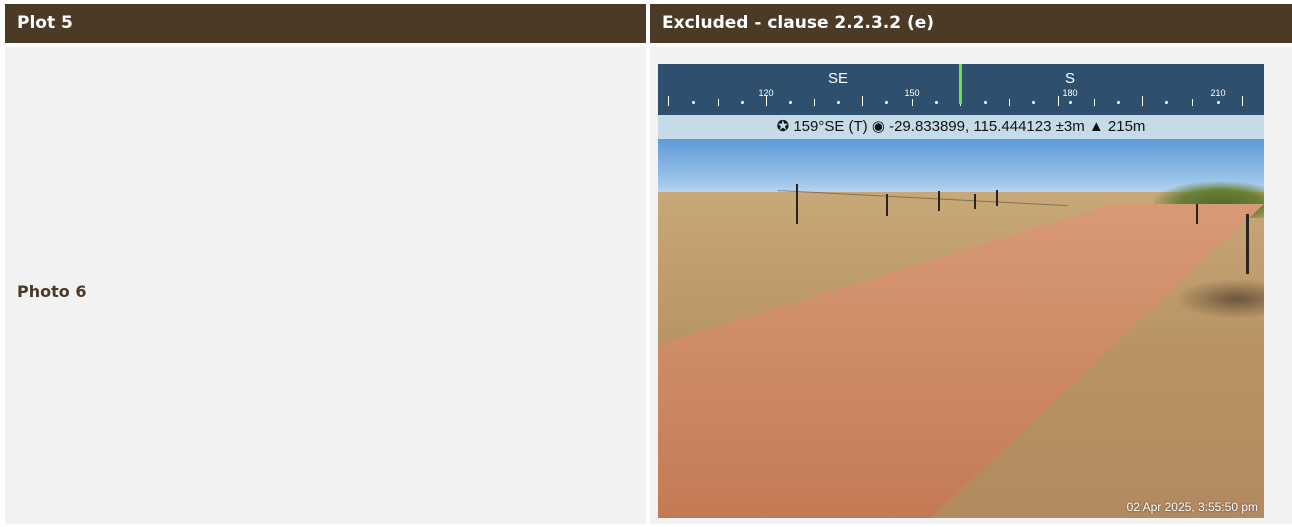 This screenshot has width=1292, height=527. I want to click on compass-needle, so click(960, 84).